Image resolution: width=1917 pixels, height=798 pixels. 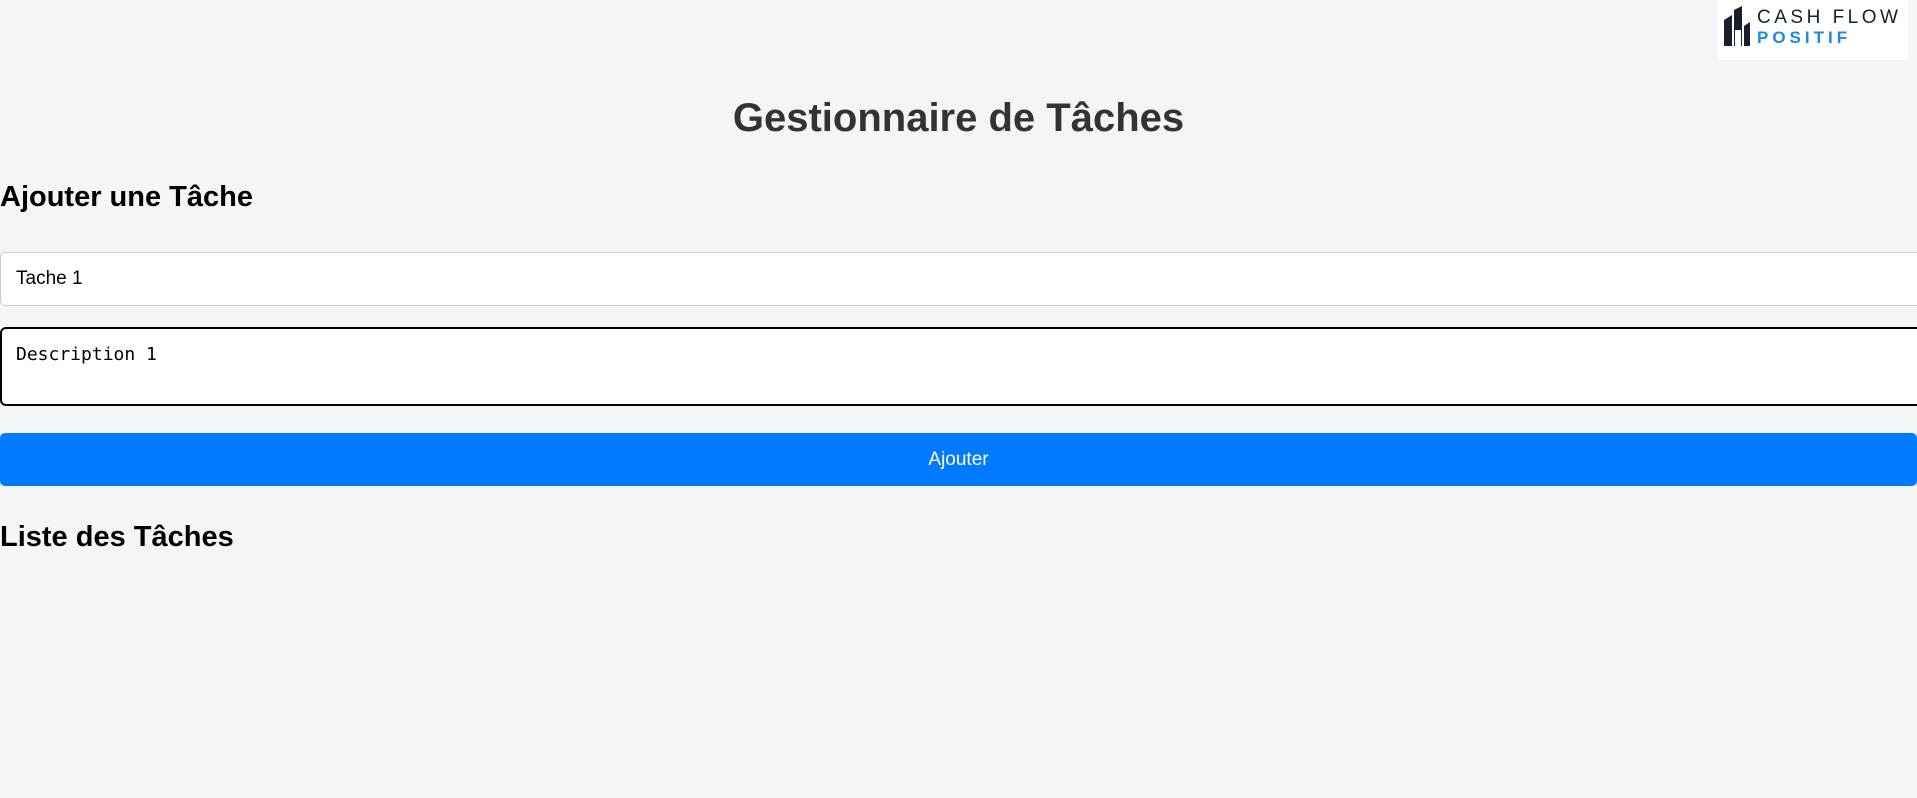 I want to click on brand-name-line1: CASH FLOW, so click(x=1829, y=17).